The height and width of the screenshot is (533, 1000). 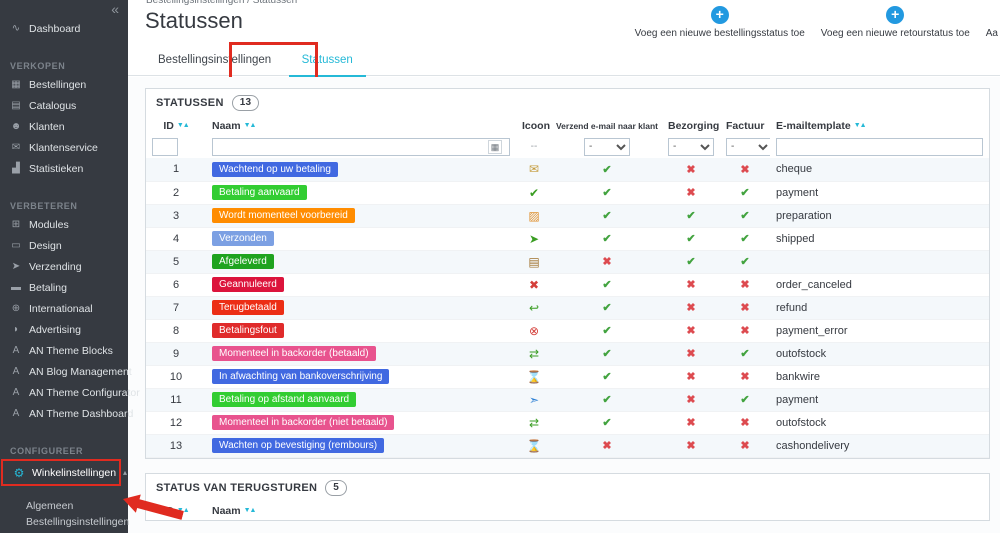 I want to click on sidebar-item-icon: ➤, so click(x=16, y=266).